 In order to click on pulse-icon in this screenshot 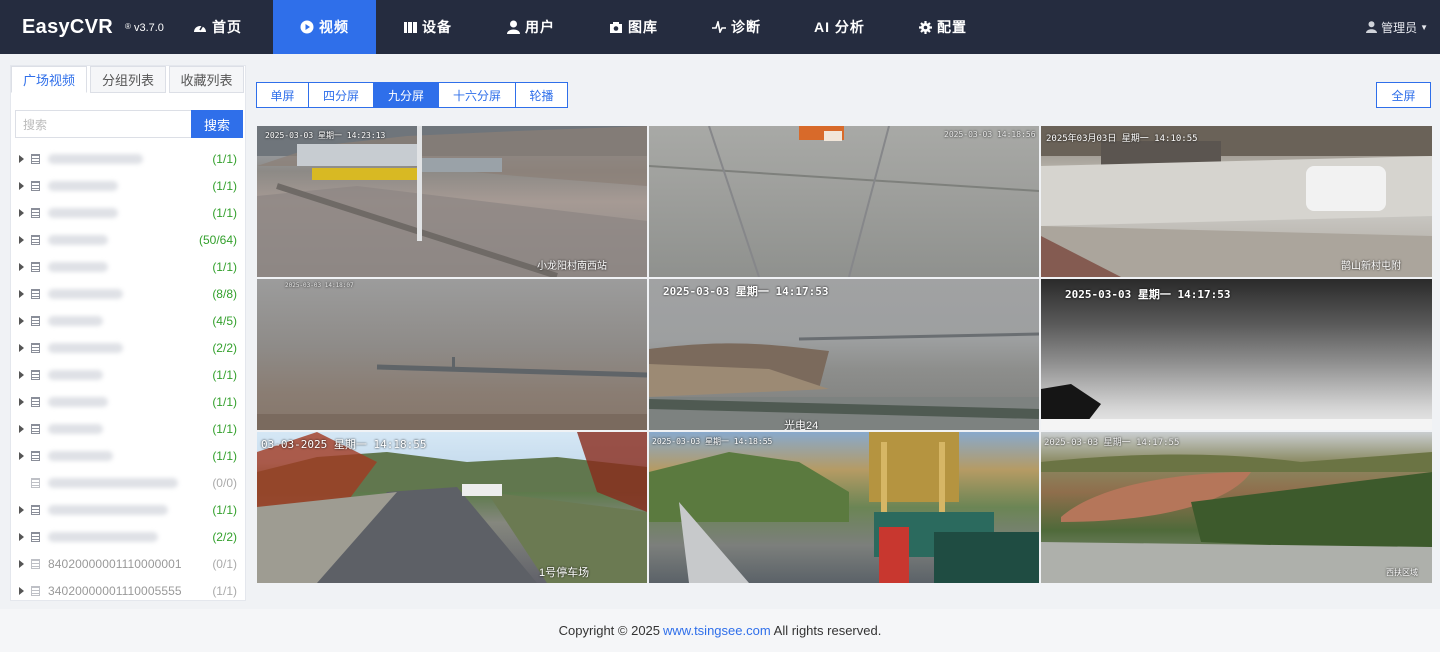, I will do `click(719, 27)`.